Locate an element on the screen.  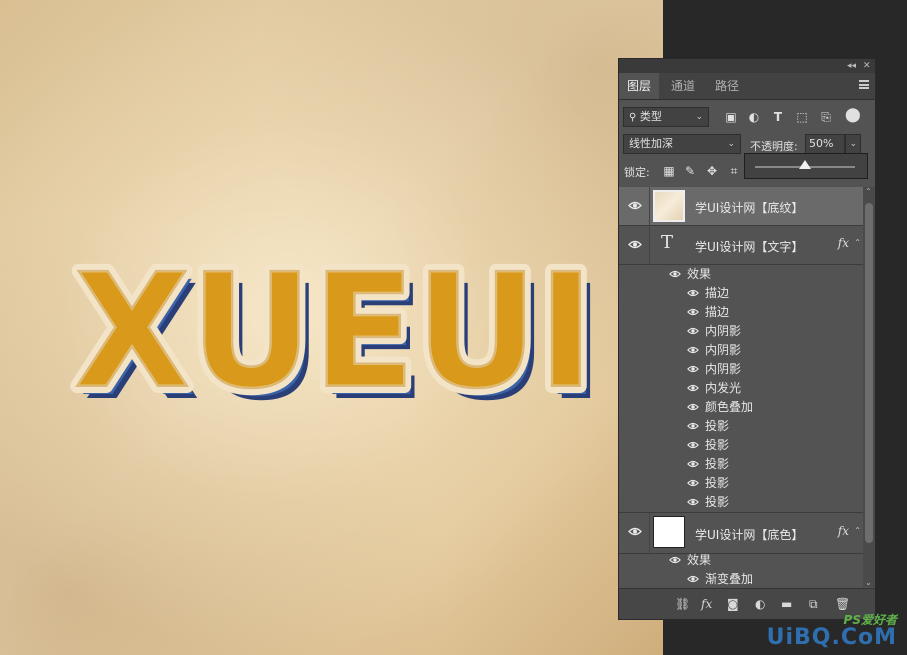
effect-row: 颜色叠加 is located at coordinates (741, 407).